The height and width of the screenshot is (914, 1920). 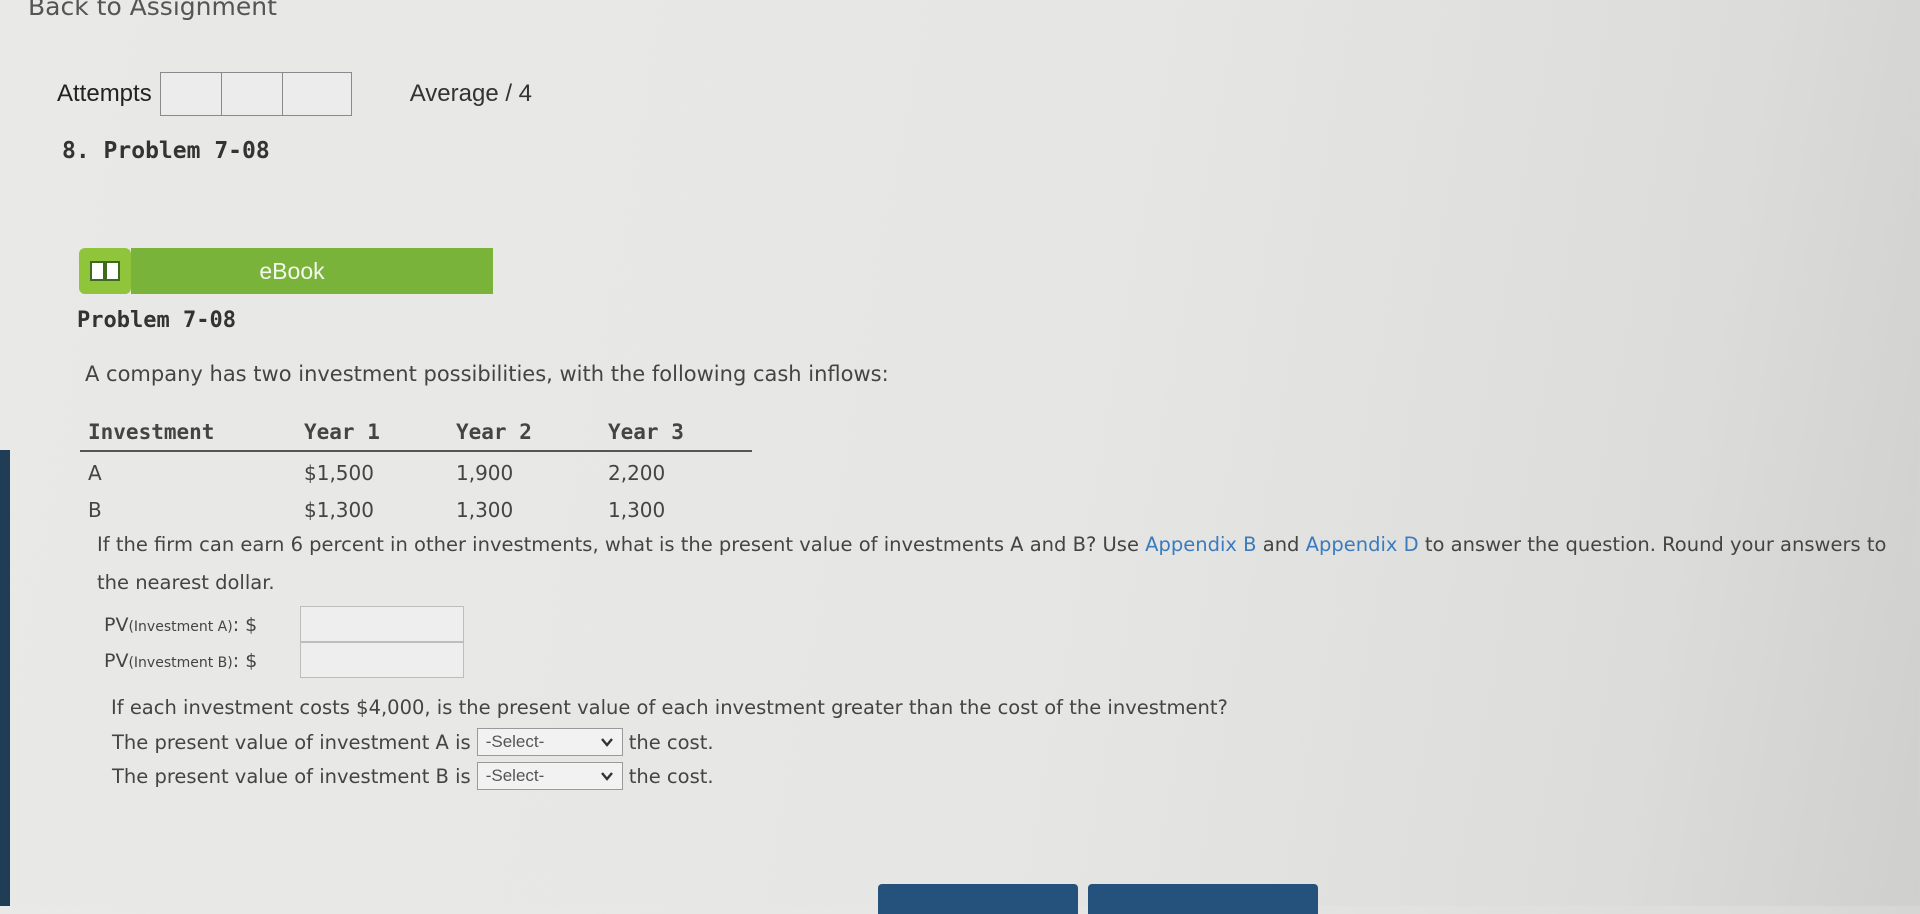 I want to click on cell-year-3: 2,200, so click(x=637, y=473).